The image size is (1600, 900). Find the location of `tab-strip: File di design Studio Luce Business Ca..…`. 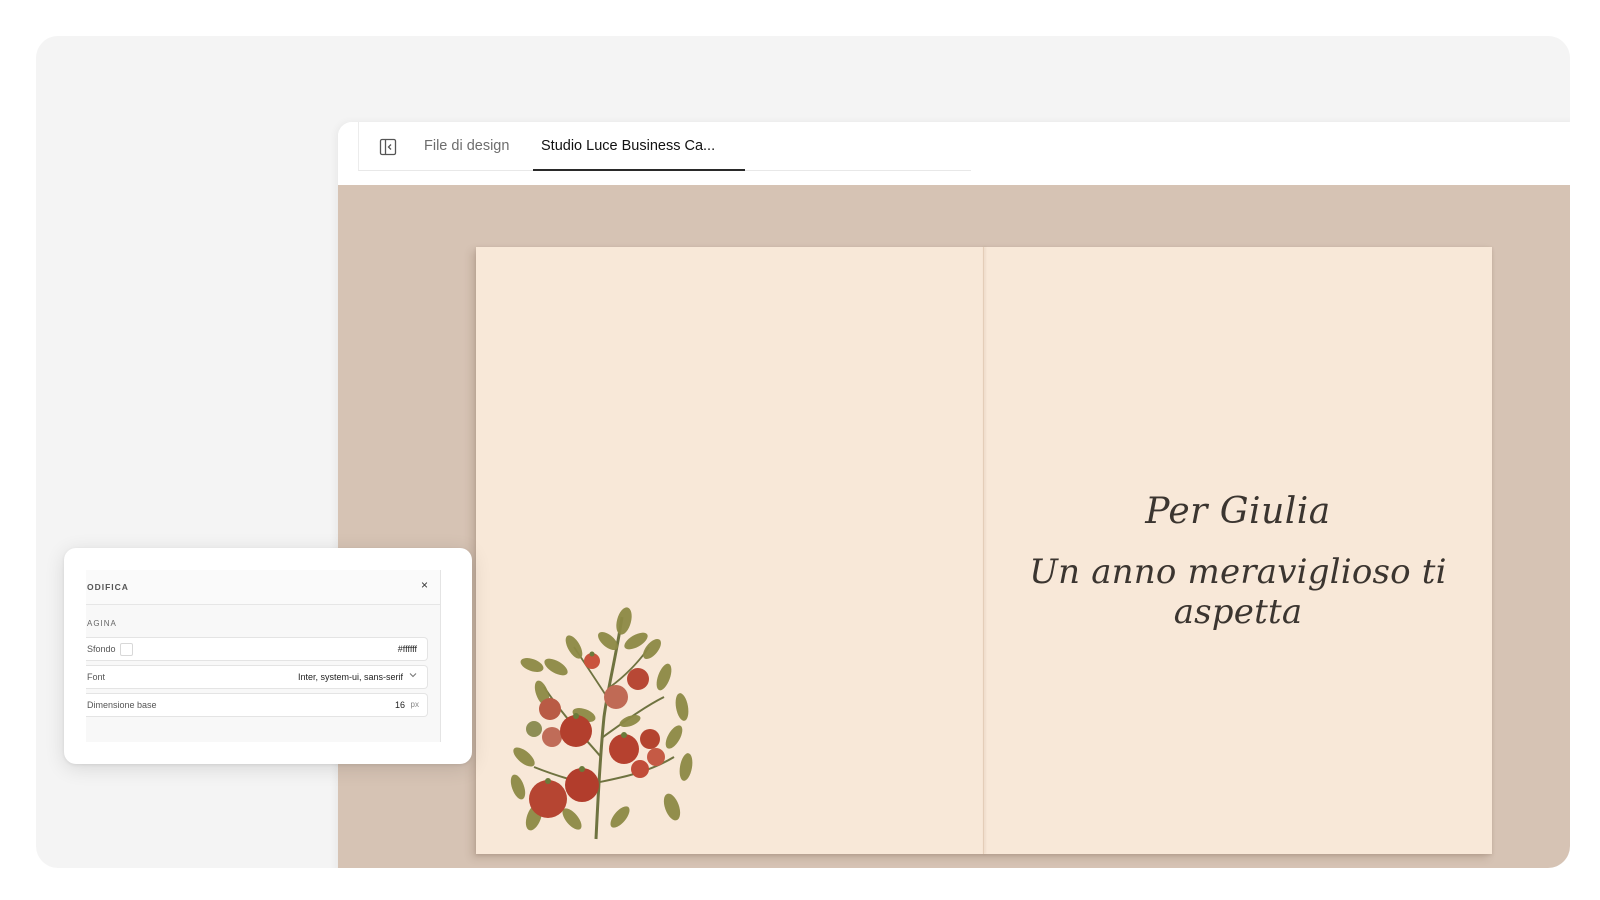

tab-strip: File di design Studio Luce Business Ca..… is located at coordinates (664, 146).